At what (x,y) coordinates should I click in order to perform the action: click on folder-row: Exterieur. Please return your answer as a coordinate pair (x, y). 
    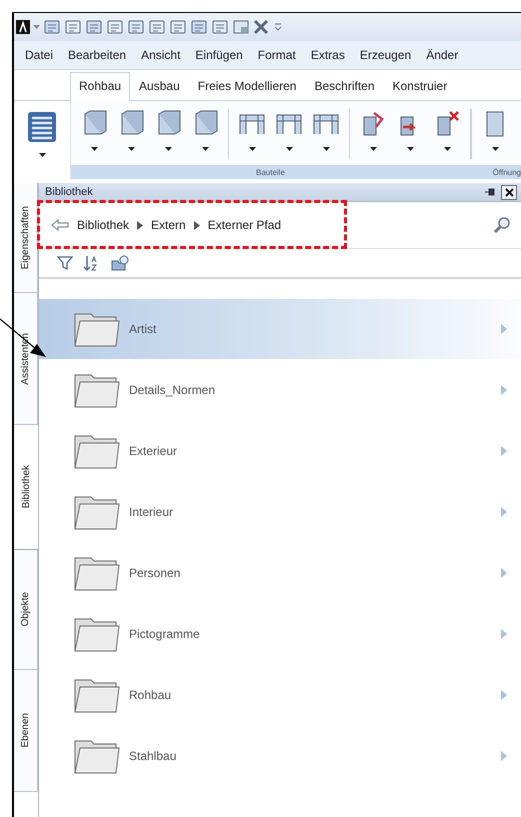
    Looking at the image, I should click on (280, 451).